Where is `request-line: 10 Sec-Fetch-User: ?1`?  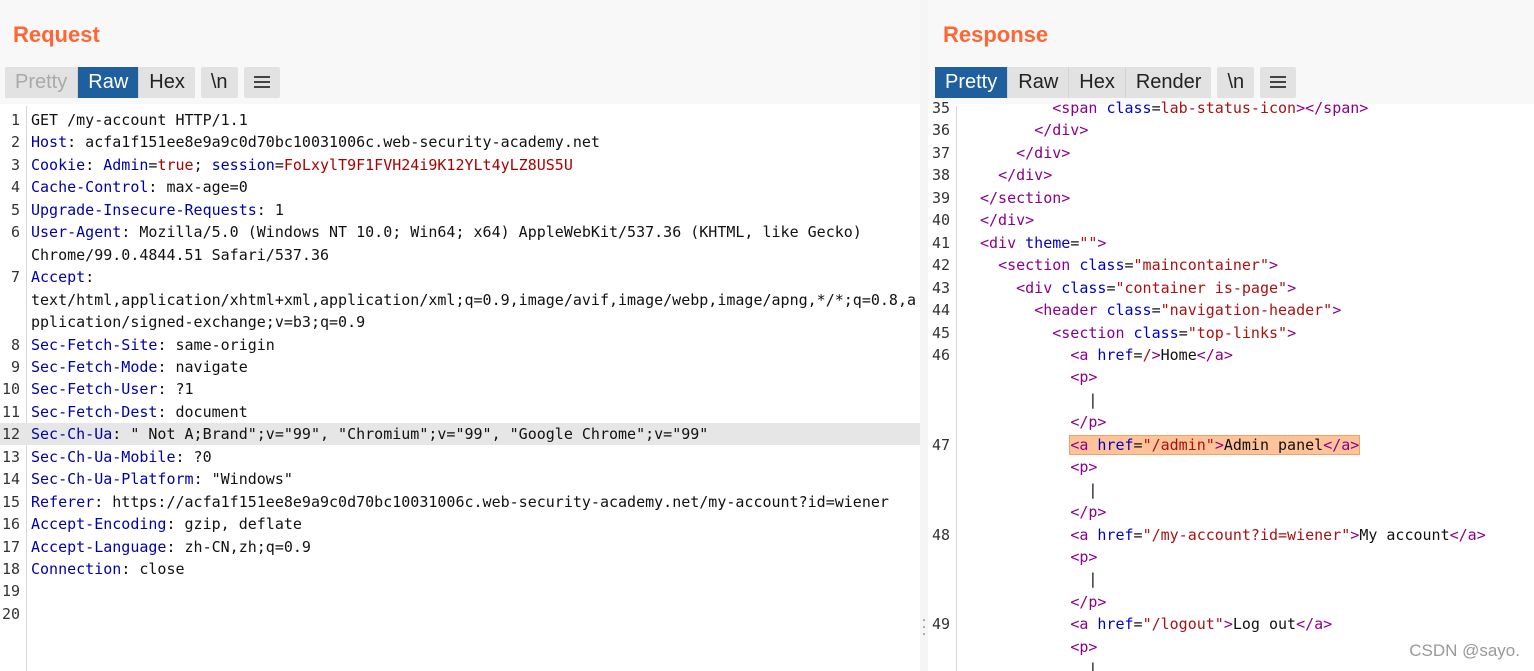
request-line: 10 Sec-Fetch-User: ?1 is located at coordinates (460, 389).